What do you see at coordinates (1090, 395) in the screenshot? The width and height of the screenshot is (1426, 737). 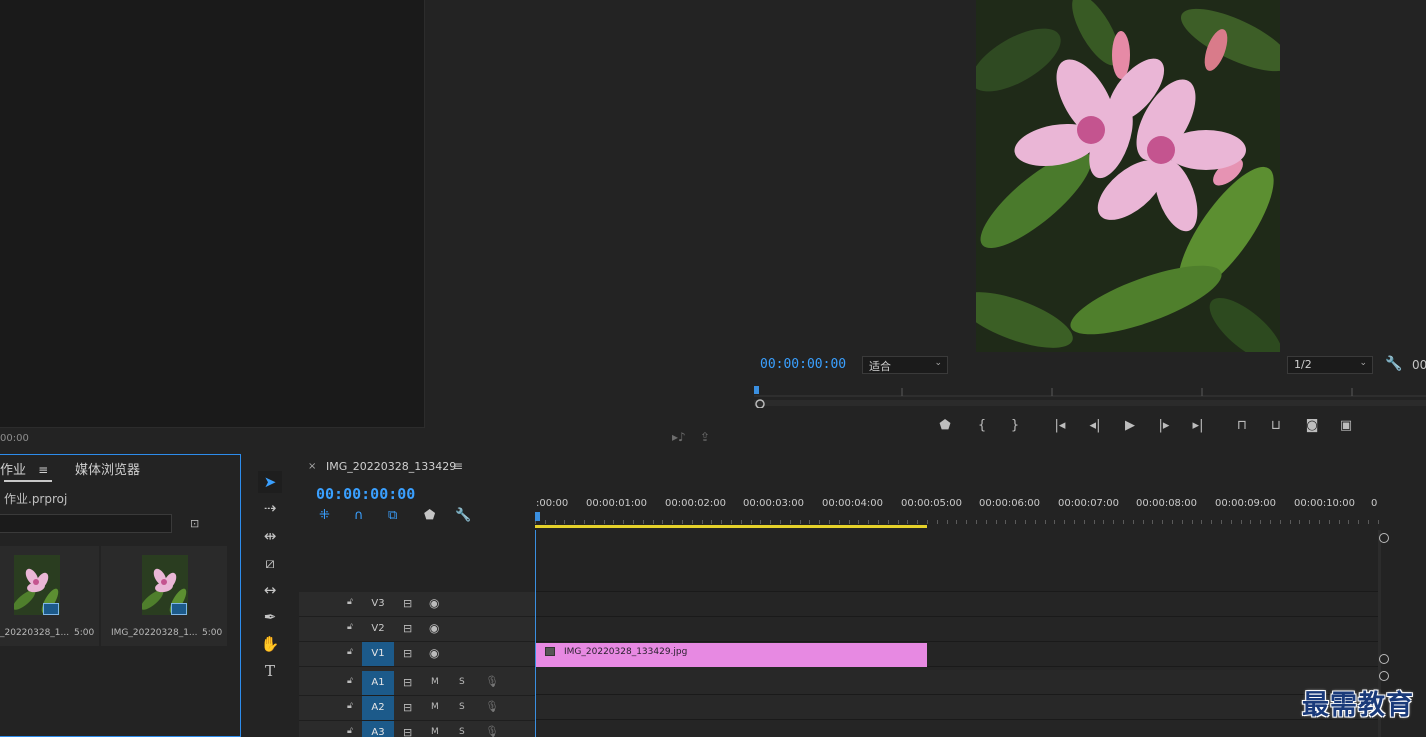 I see `program-time-ruler` at bounding box center [1090, 395].